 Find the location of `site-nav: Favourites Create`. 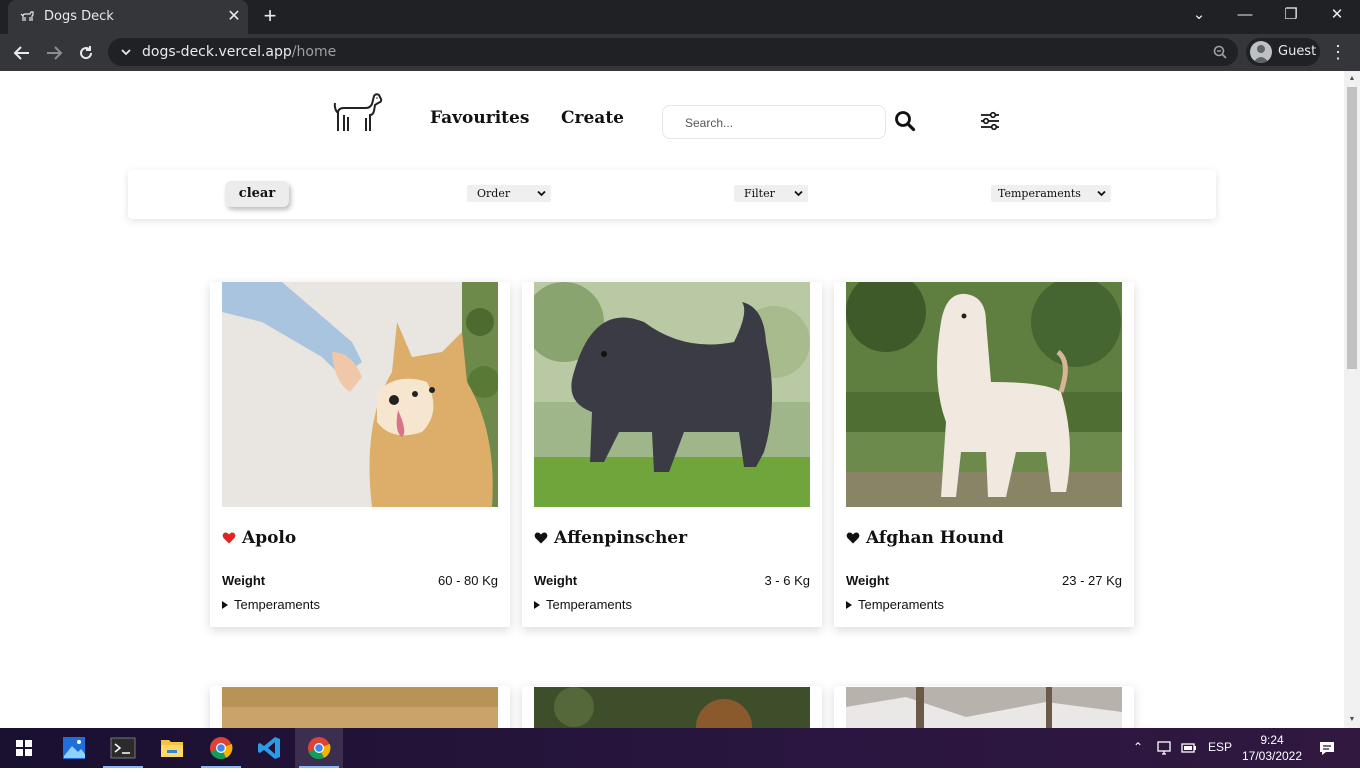

site-nav: Favourites Create is located at coordinates (672, 118).